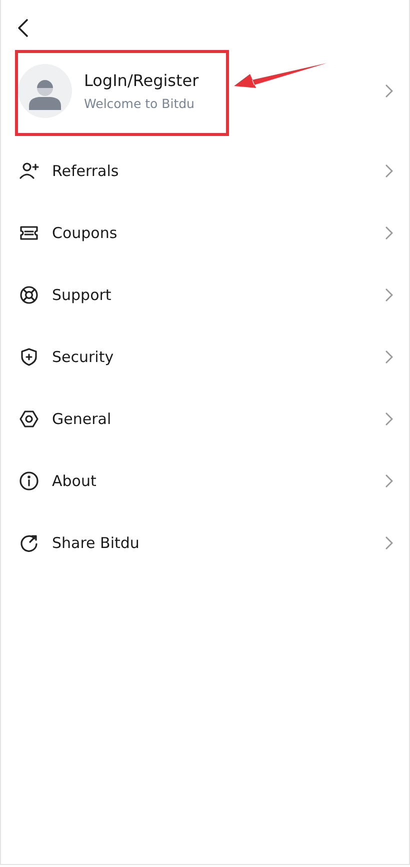 This screenshot has height=867, width=410. Describe the element at coordinates (205, 233) in the screenshot. I see `menu-item: Coupons` at that location.